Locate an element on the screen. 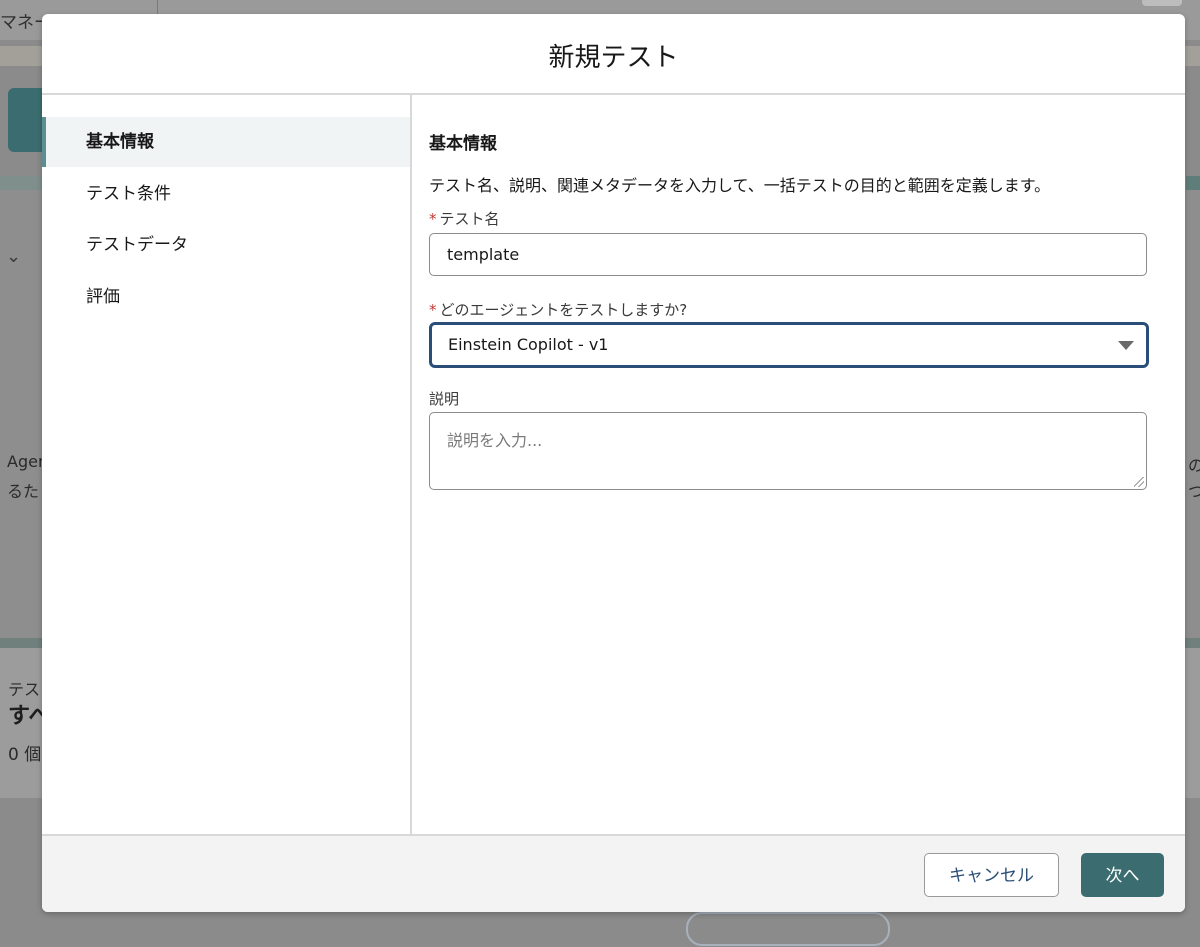 Image resolution: width=1200 pixels, height=947 pixels. background-corner-button is located at coordinates (1162, 3).